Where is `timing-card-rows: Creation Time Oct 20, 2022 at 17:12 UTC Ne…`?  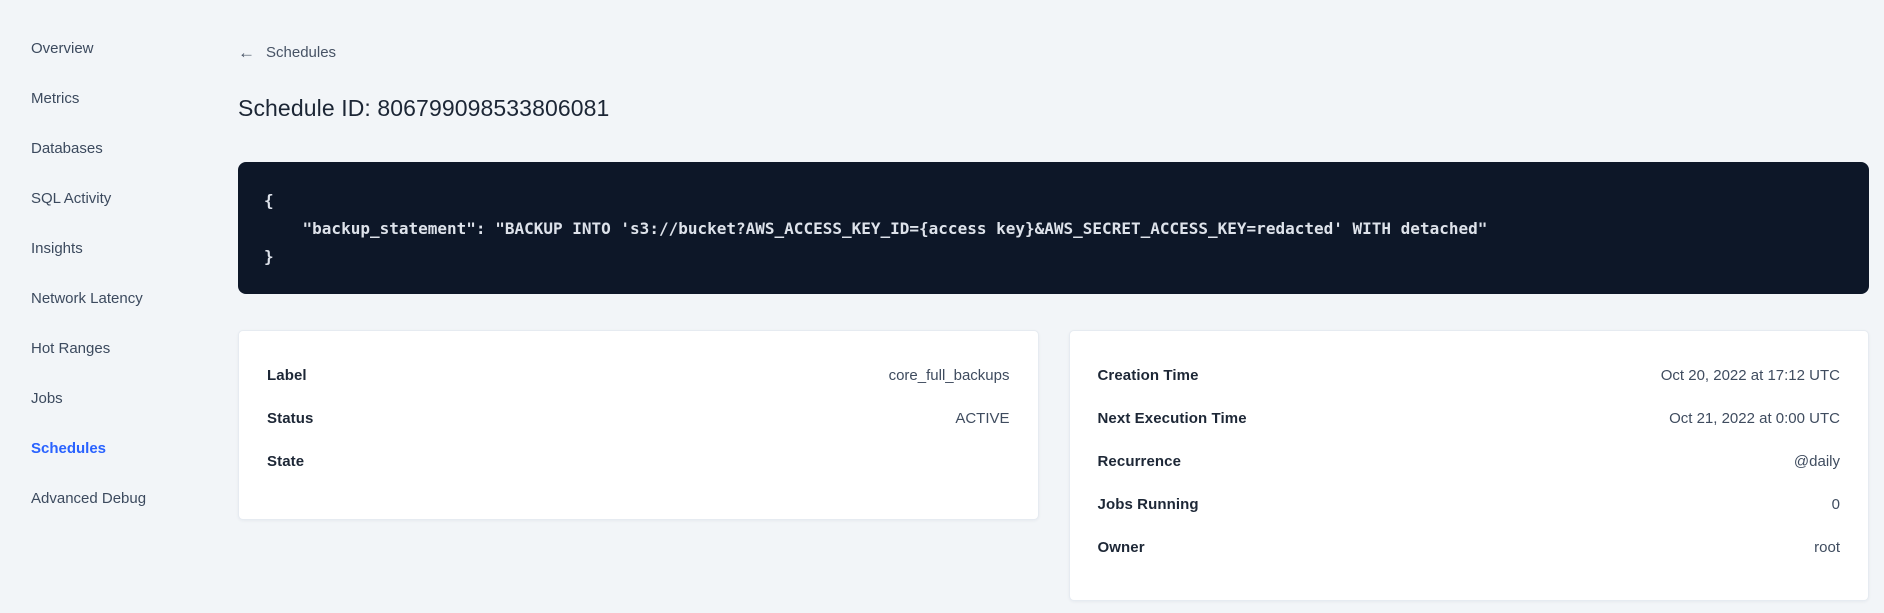 timing-card-rows: Creation Time Oct 20, 2022 at 17:12 UTC Ne… is located at coordinates (1469, 461).